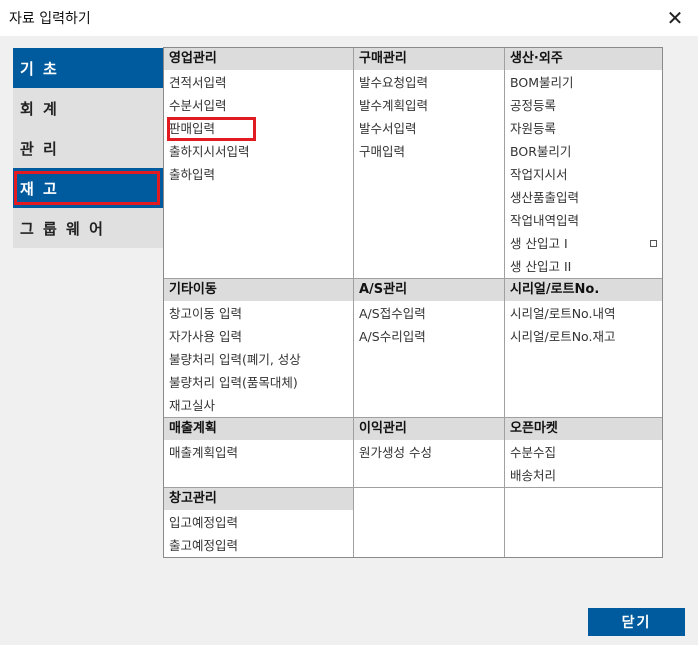 Image resolution: width=698 pixels, height=645 pixels. I want to click on sidebar-item-accounting: 회 계, so click(88, 108).